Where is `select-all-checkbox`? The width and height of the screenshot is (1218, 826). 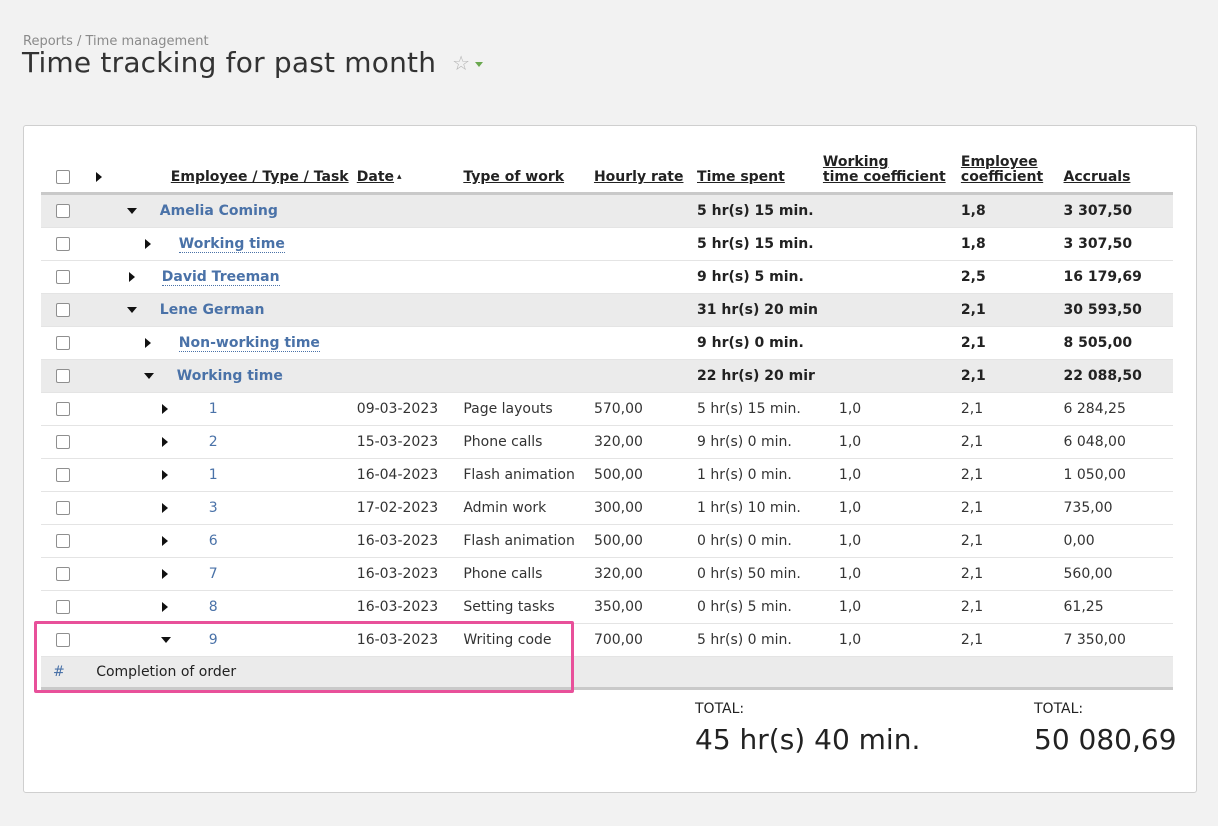
select-all-checkbox is located at coordinates (63, 177).